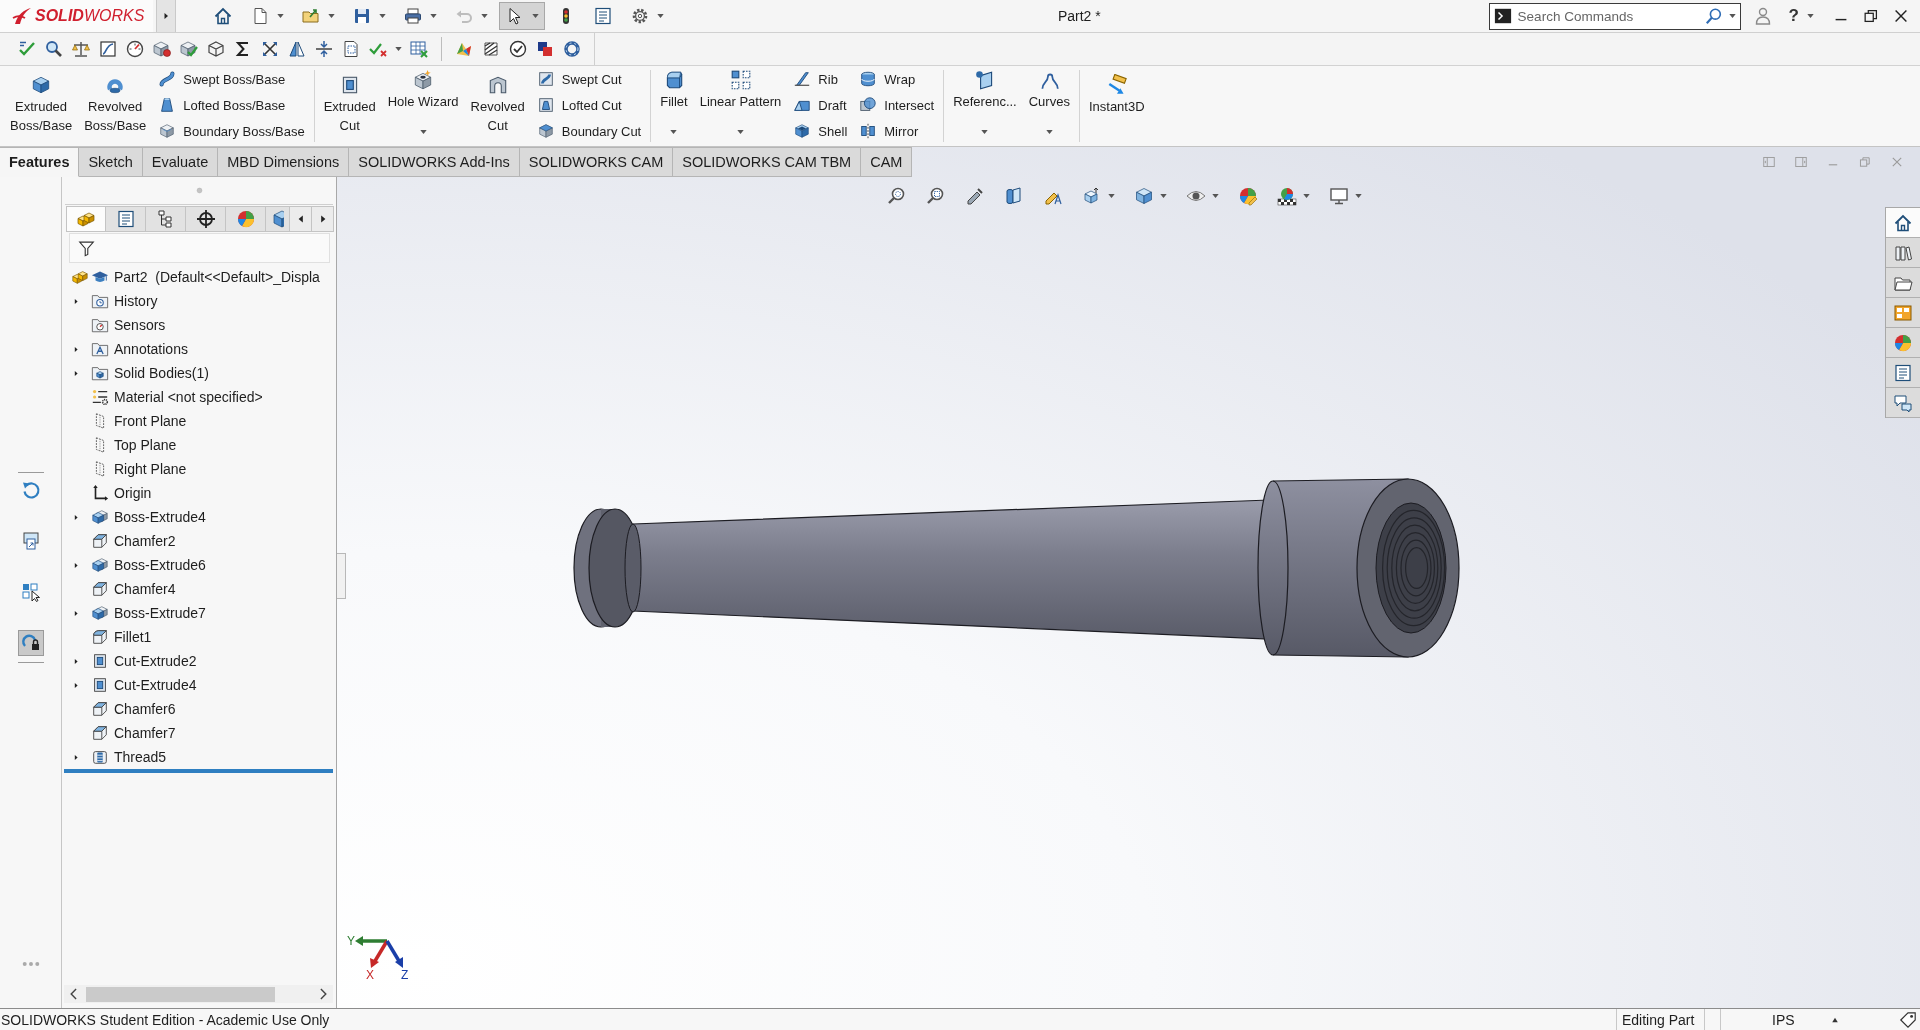 Image resolution: width=1920 pixels, height=1030 pixels. Describe the element at coordinates (160, 517) in the screenshot. I see `tree-item: Boss-Extrude4` at that location.